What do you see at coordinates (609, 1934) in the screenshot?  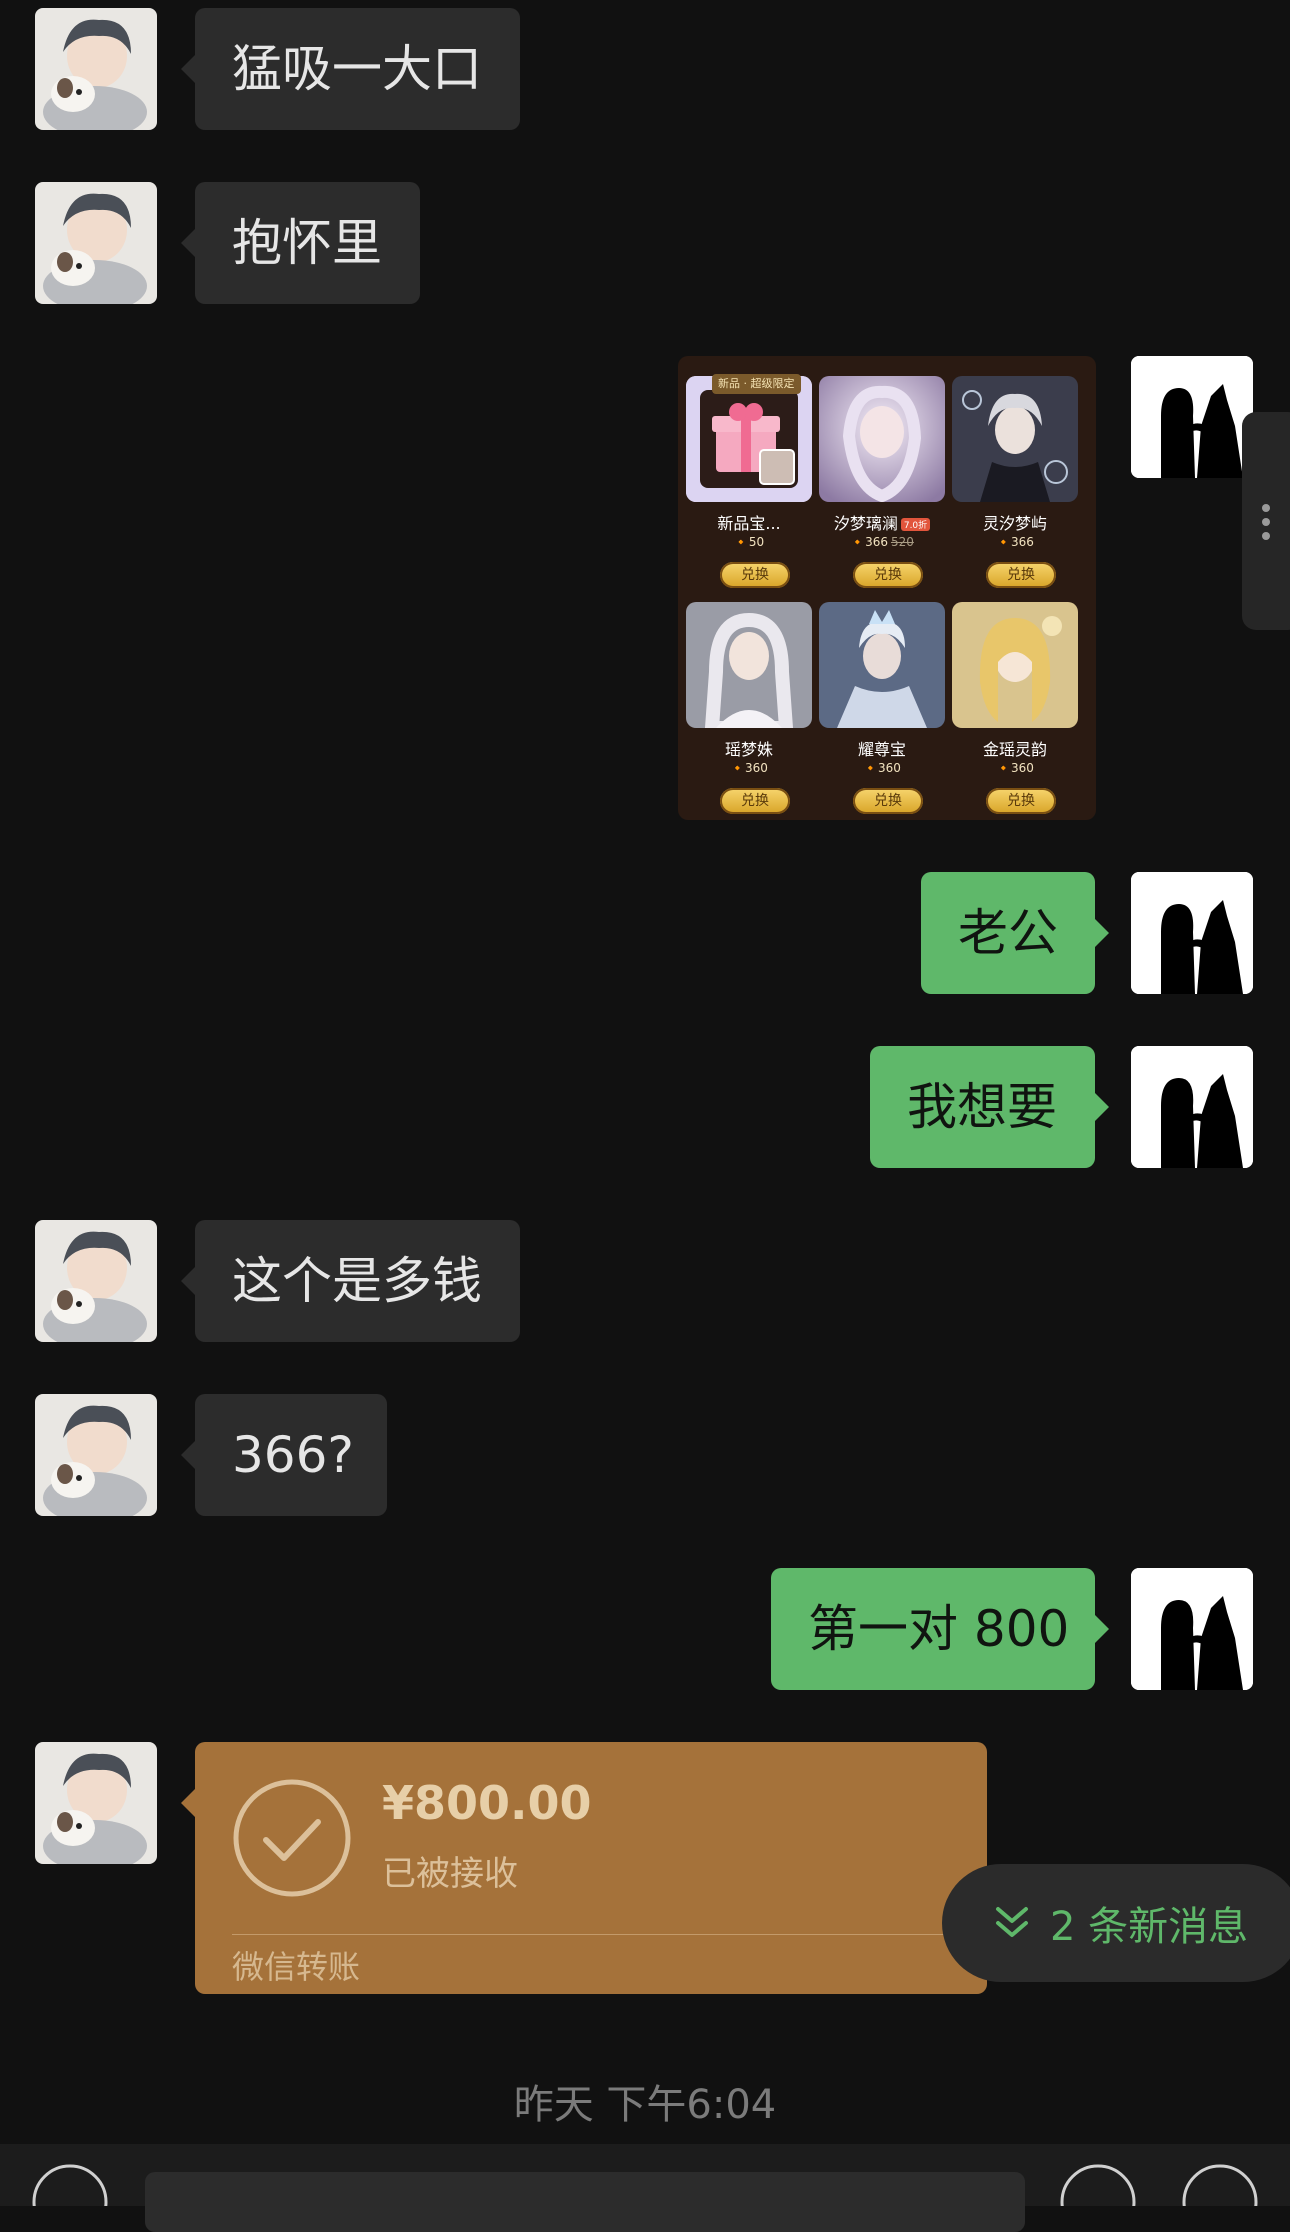 I see `divider` at bounding box center [609, 1934].